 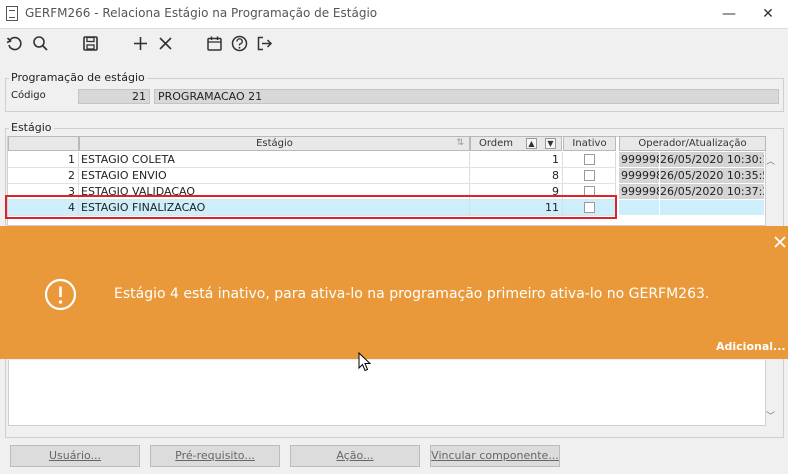 What do you see at coordinates (516, 160) in the screenshot?
I see `ordem-value: 1` at bounding box center [516, 160].